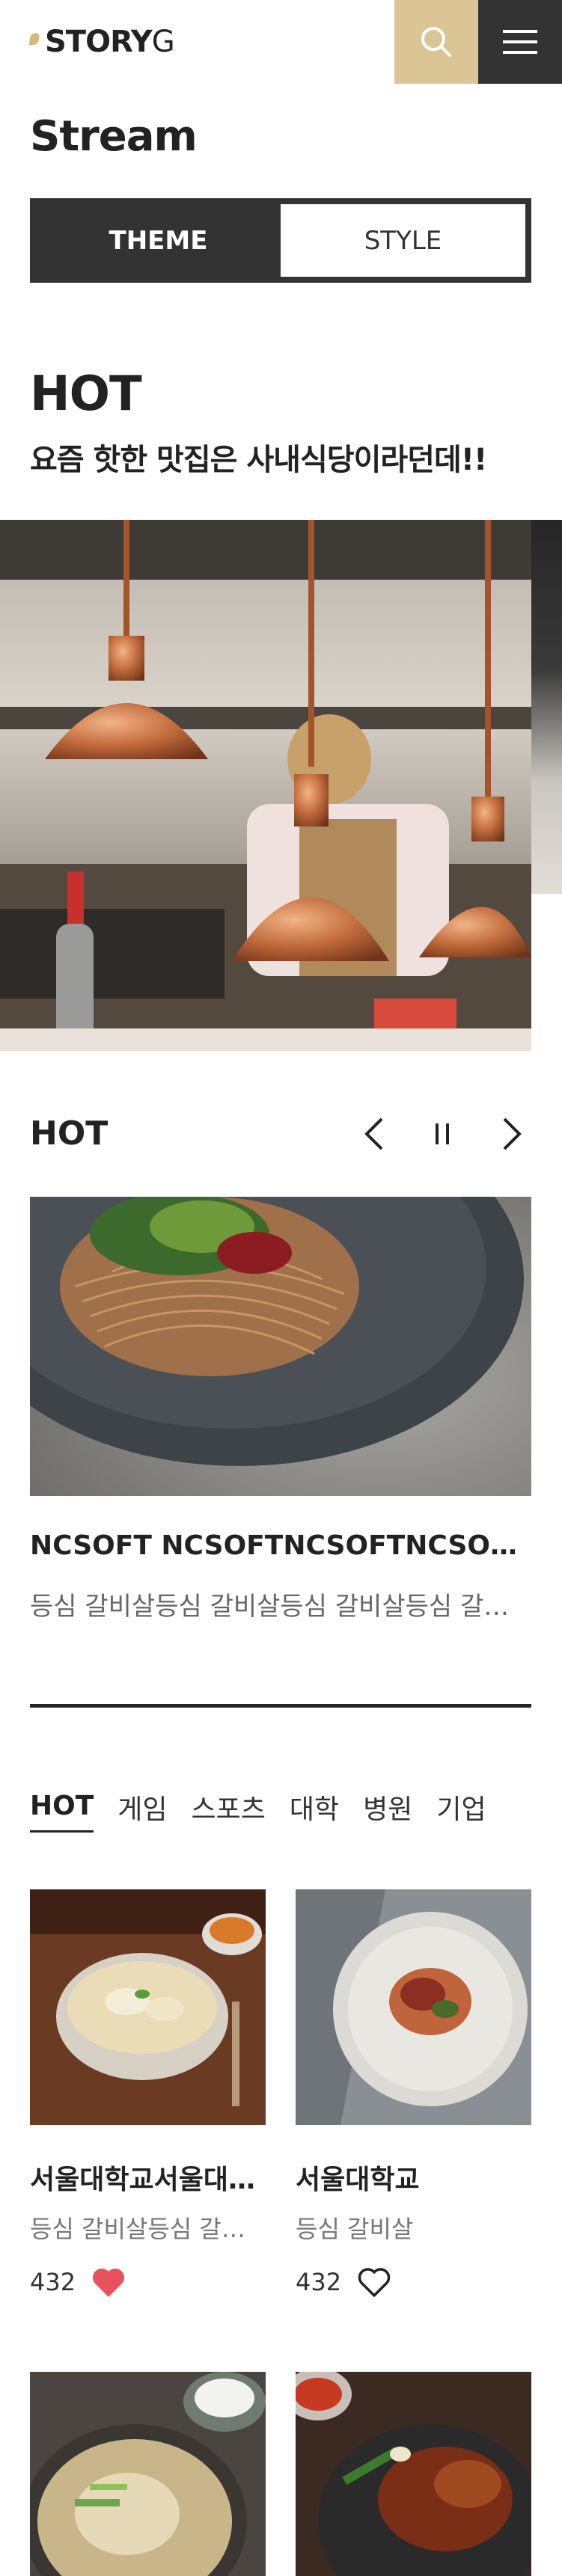 The image size is (562, 2576). What do you see at coordinates (86, 394) in the screenshot?
I see `hot-section-title: HOT` at bounding box center [86, 394].